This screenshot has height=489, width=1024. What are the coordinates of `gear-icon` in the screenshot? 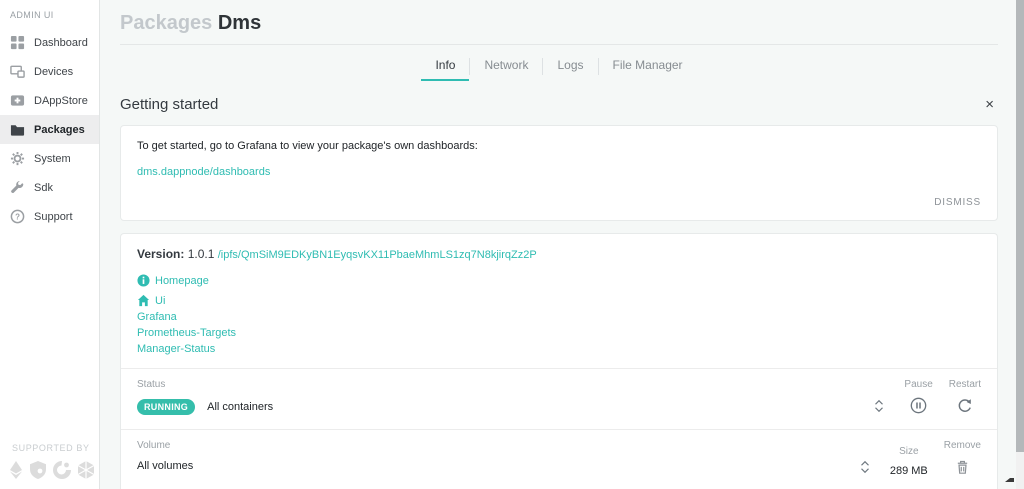 It's located at (17, 158).